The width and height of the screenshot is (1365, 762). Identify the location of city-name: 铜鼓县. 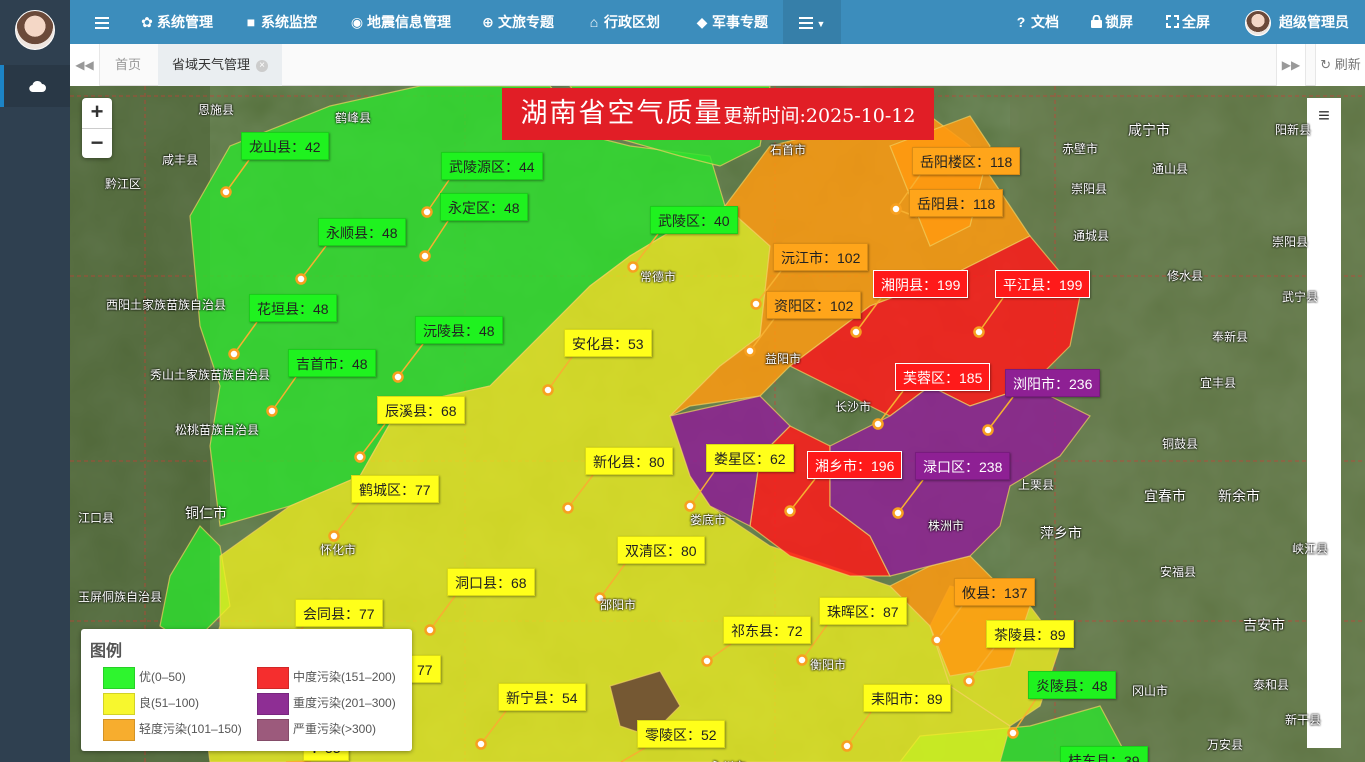
(1180, 444).